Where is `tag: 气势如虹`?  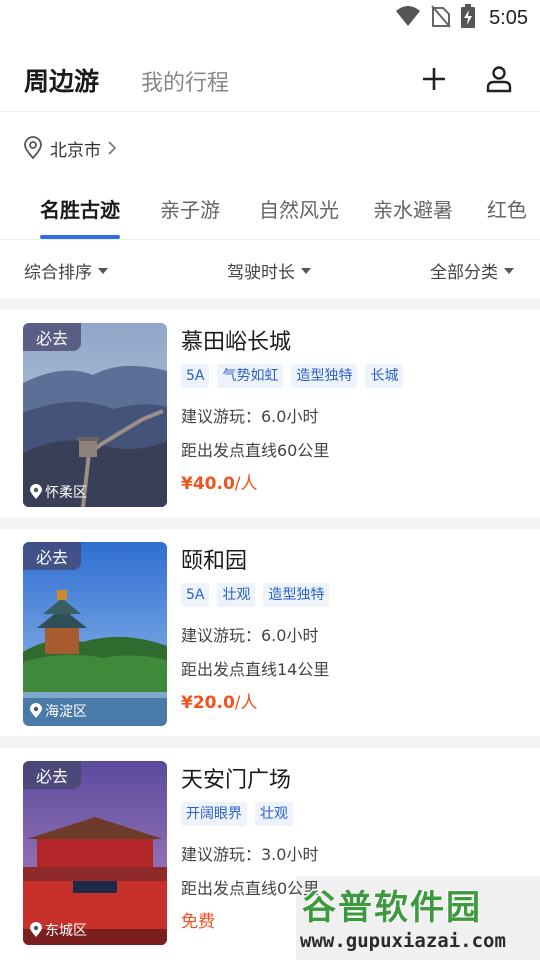
tag: 气势如虹 is located at coordinates (250, 376).